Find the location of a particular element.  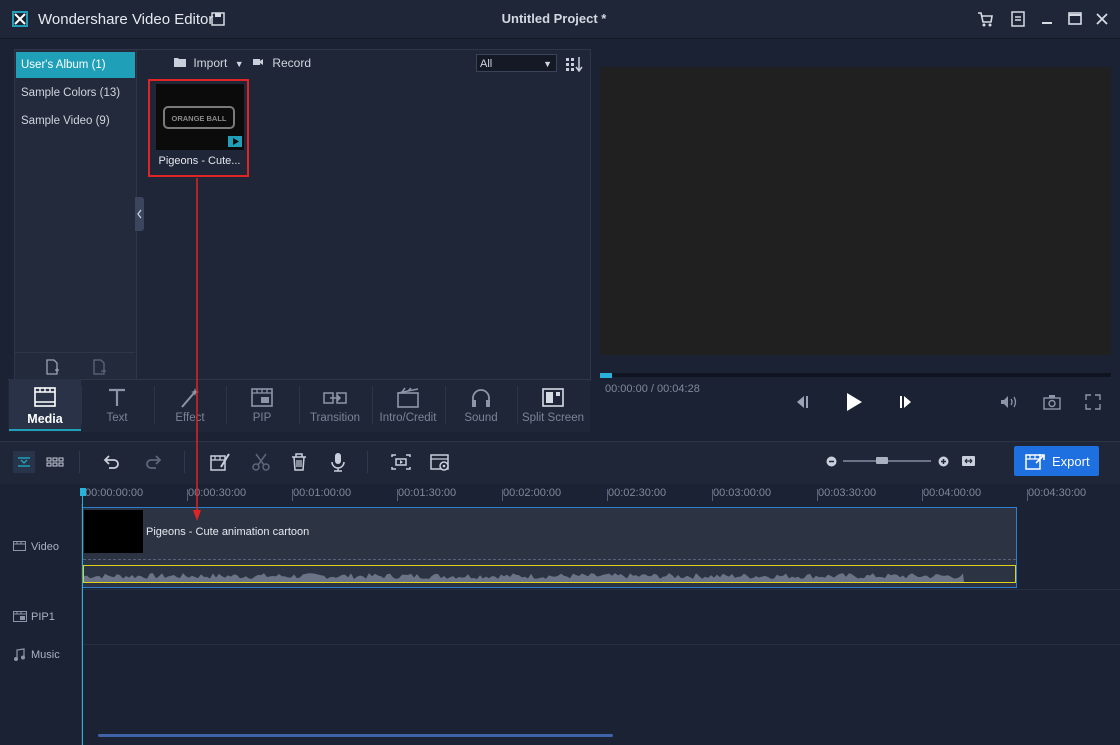

album-item-sample-video: Sample Video (9) is located at coordinates (75, 121).